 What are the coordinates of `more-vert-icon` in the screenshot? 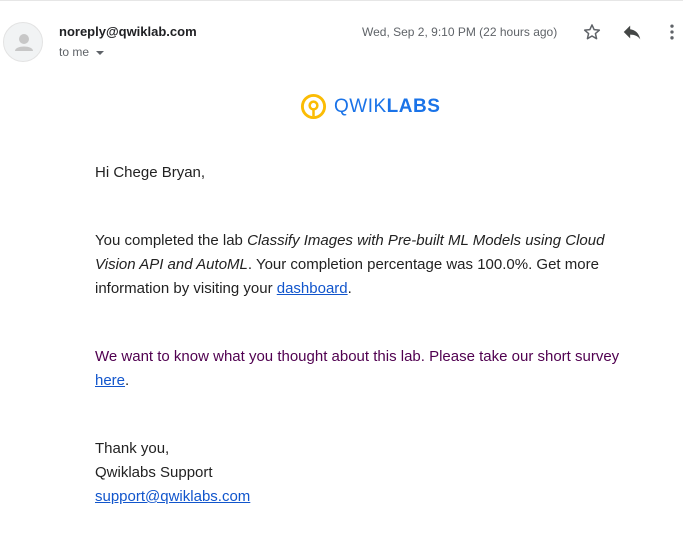 It's located at (672, 32).